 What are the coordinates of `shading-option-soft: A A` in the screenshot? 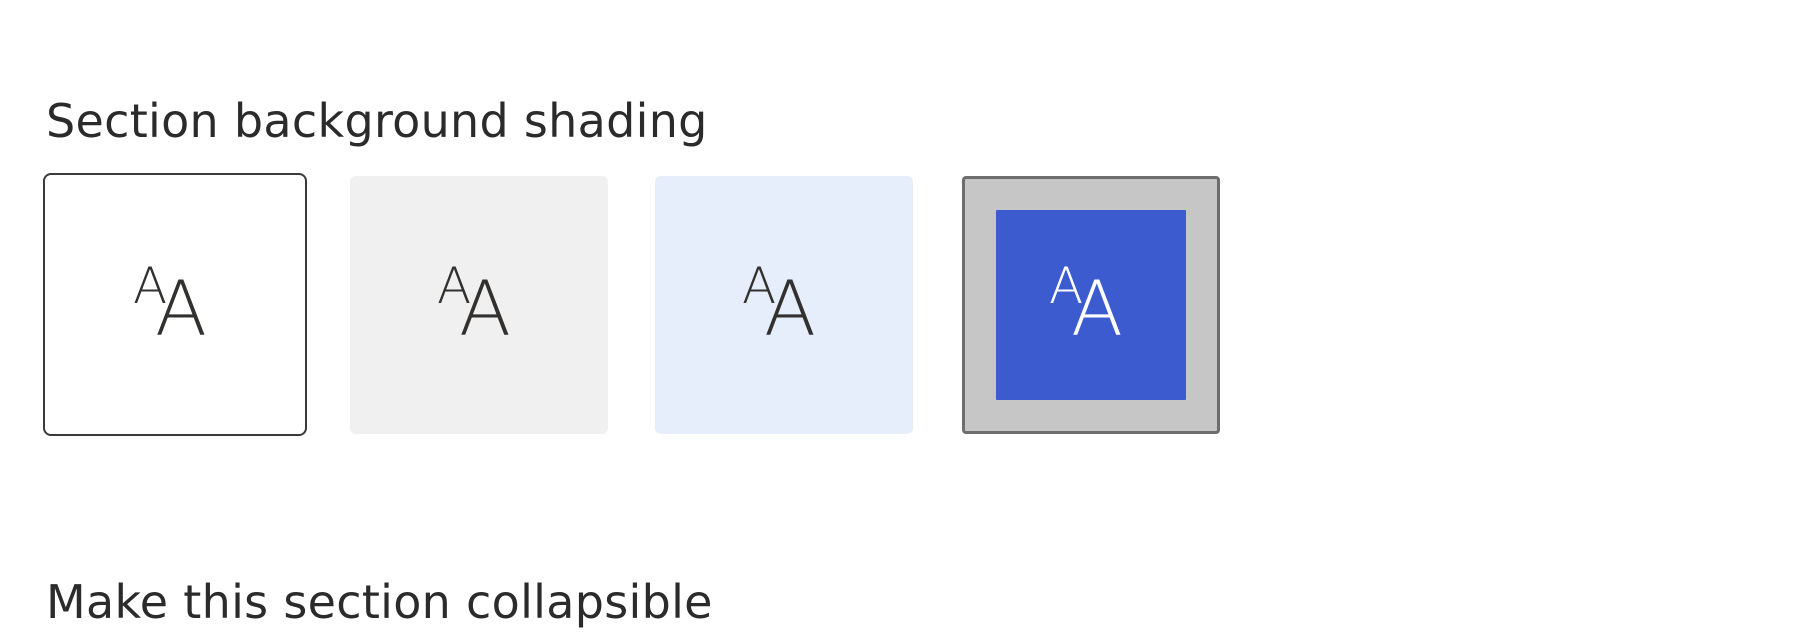 It's located at (784, 305).